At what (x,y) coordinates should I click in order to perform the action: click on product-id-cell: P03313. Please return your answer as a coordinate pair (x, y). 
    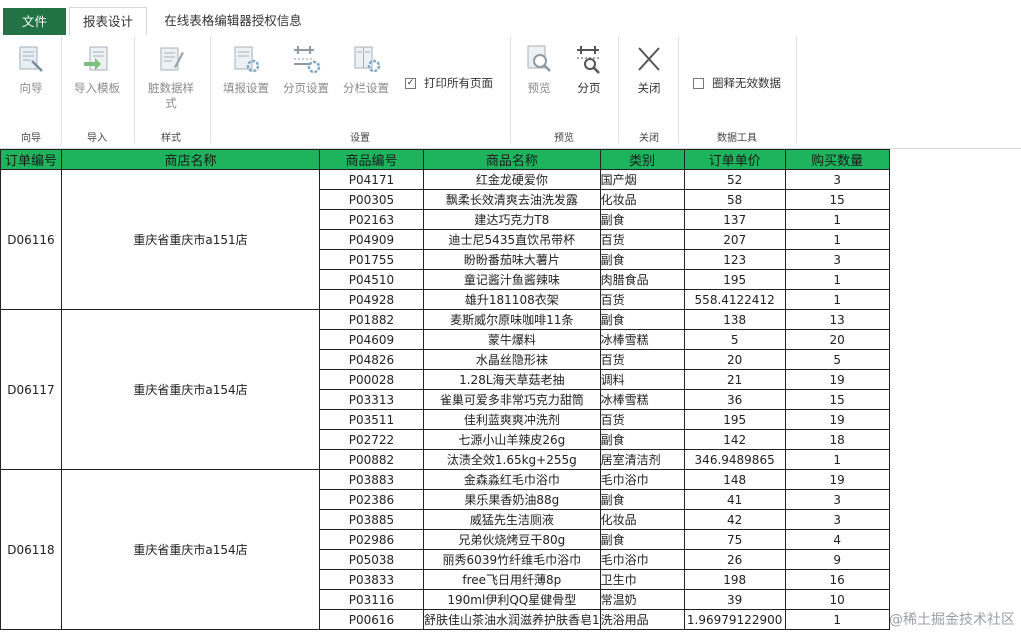
    Looking at the image, I should click on (371, 399).